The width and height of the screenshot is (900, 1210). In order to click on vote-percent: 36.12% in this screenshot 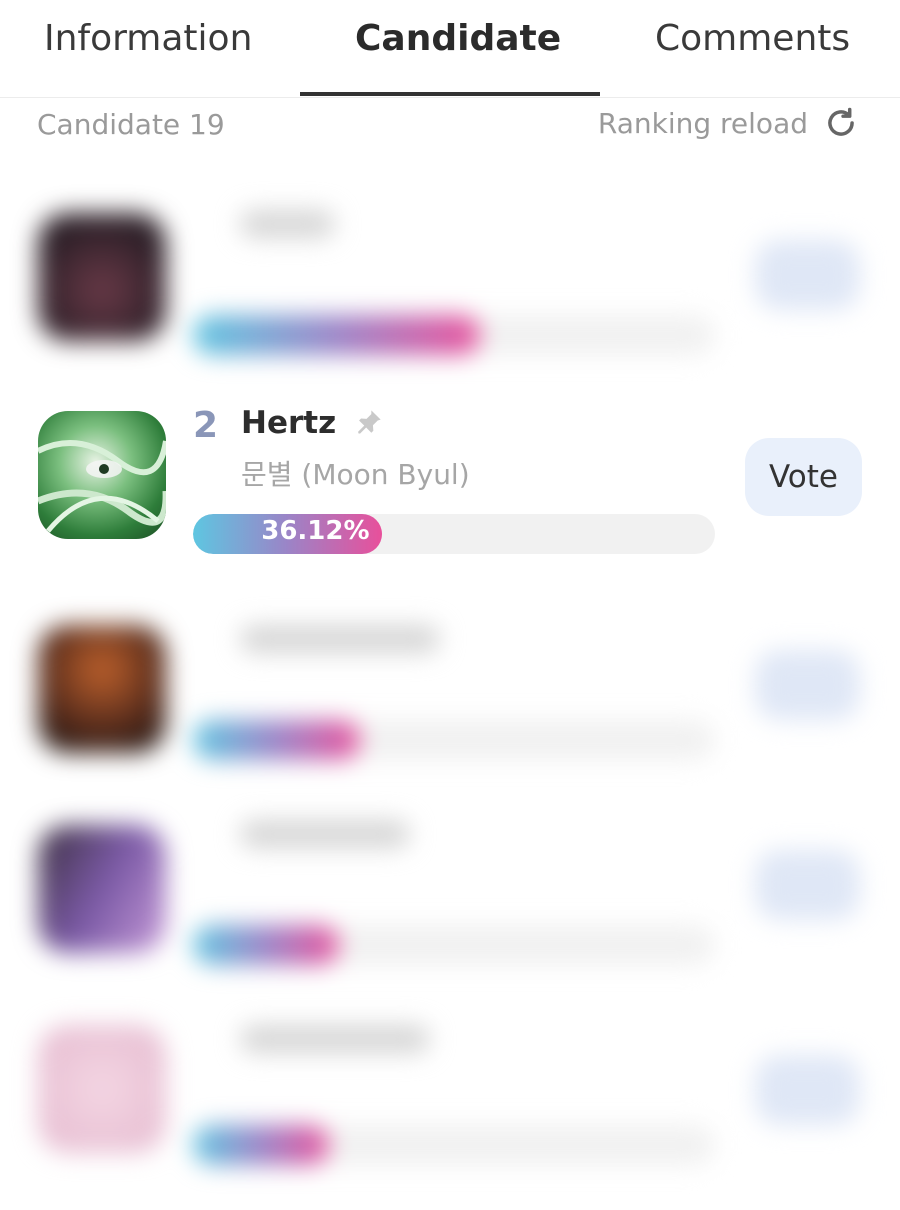, I will do `click(315, 531)`.